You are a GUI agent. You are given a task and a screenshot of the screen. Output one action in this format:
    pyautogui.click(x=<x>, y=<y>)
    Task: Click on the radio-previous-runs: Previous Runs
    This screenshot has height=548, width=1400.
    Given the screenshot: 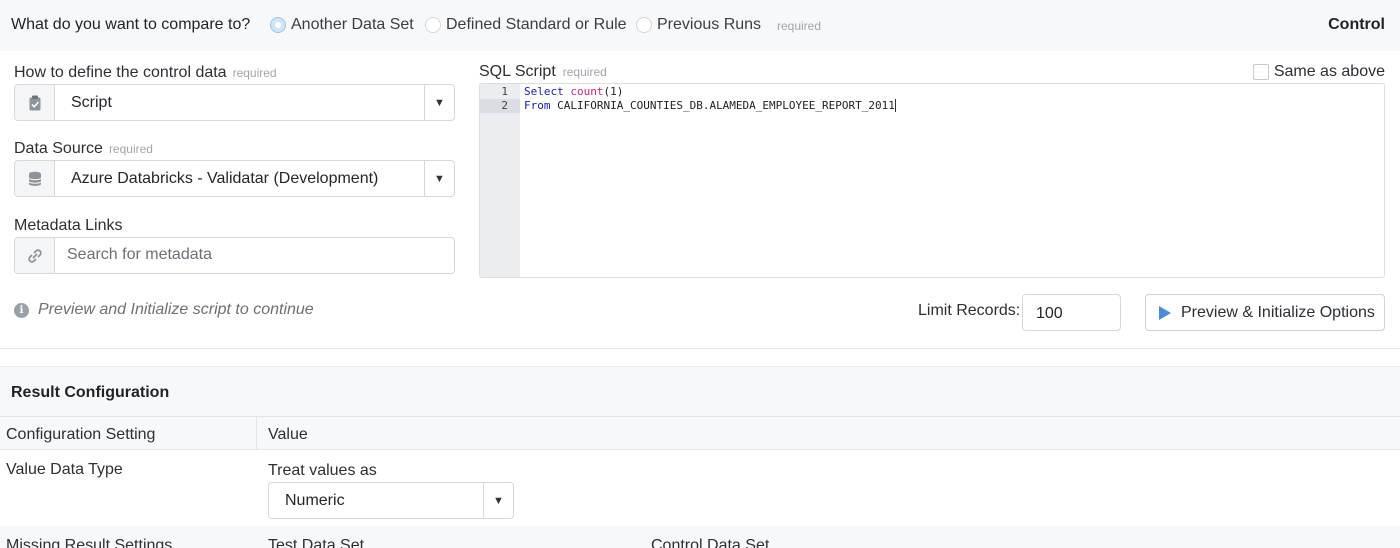 What is the action you would take?
    pyautogui.click(x=698, y=25)
    